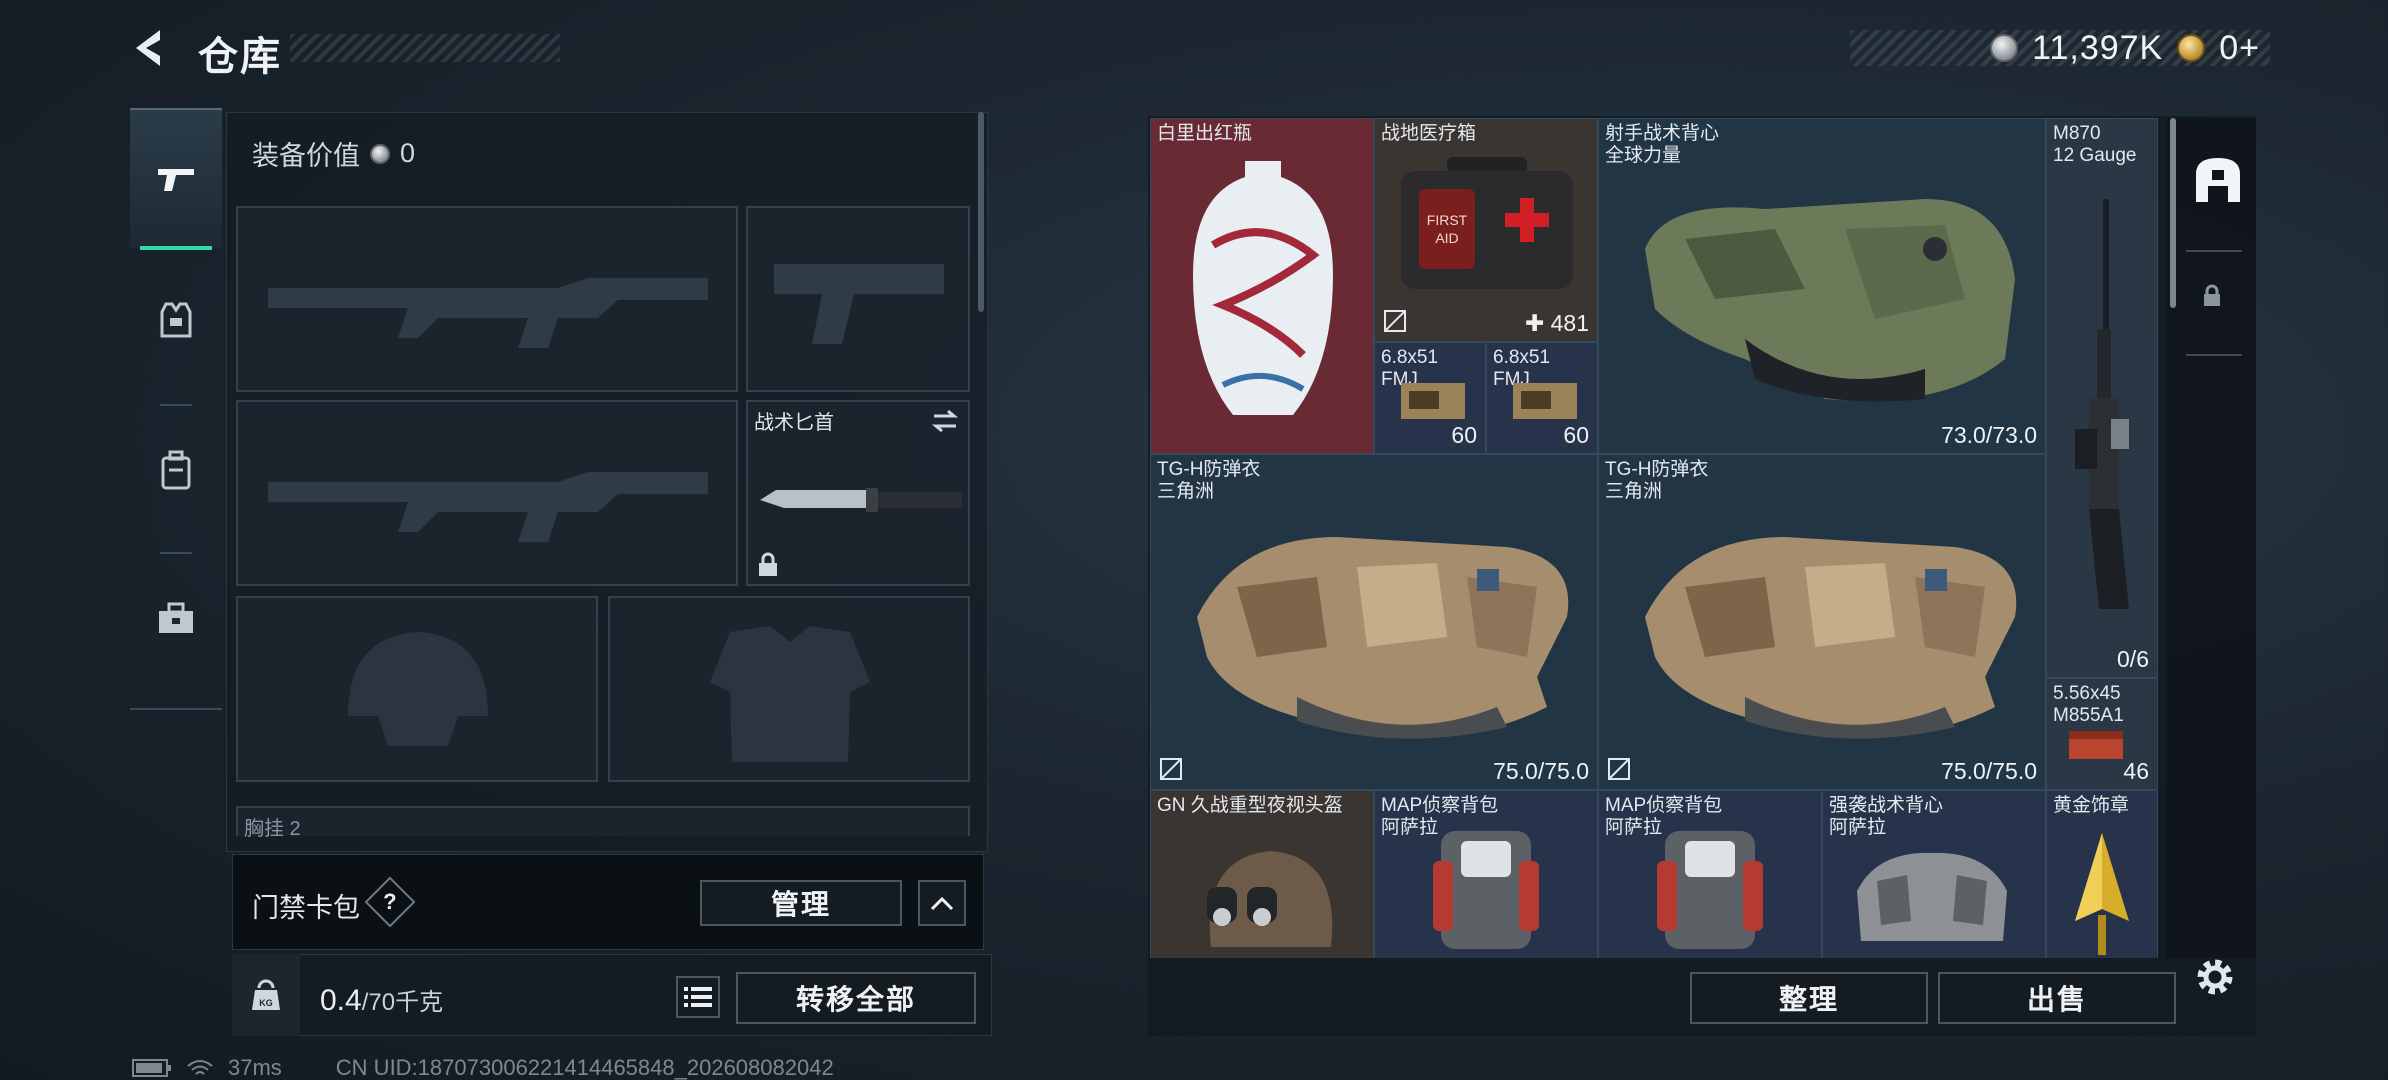  I want to click on item-marksman-vest: 射手战术背心 全球力量 73.0/73.0, so click(1822, 286).